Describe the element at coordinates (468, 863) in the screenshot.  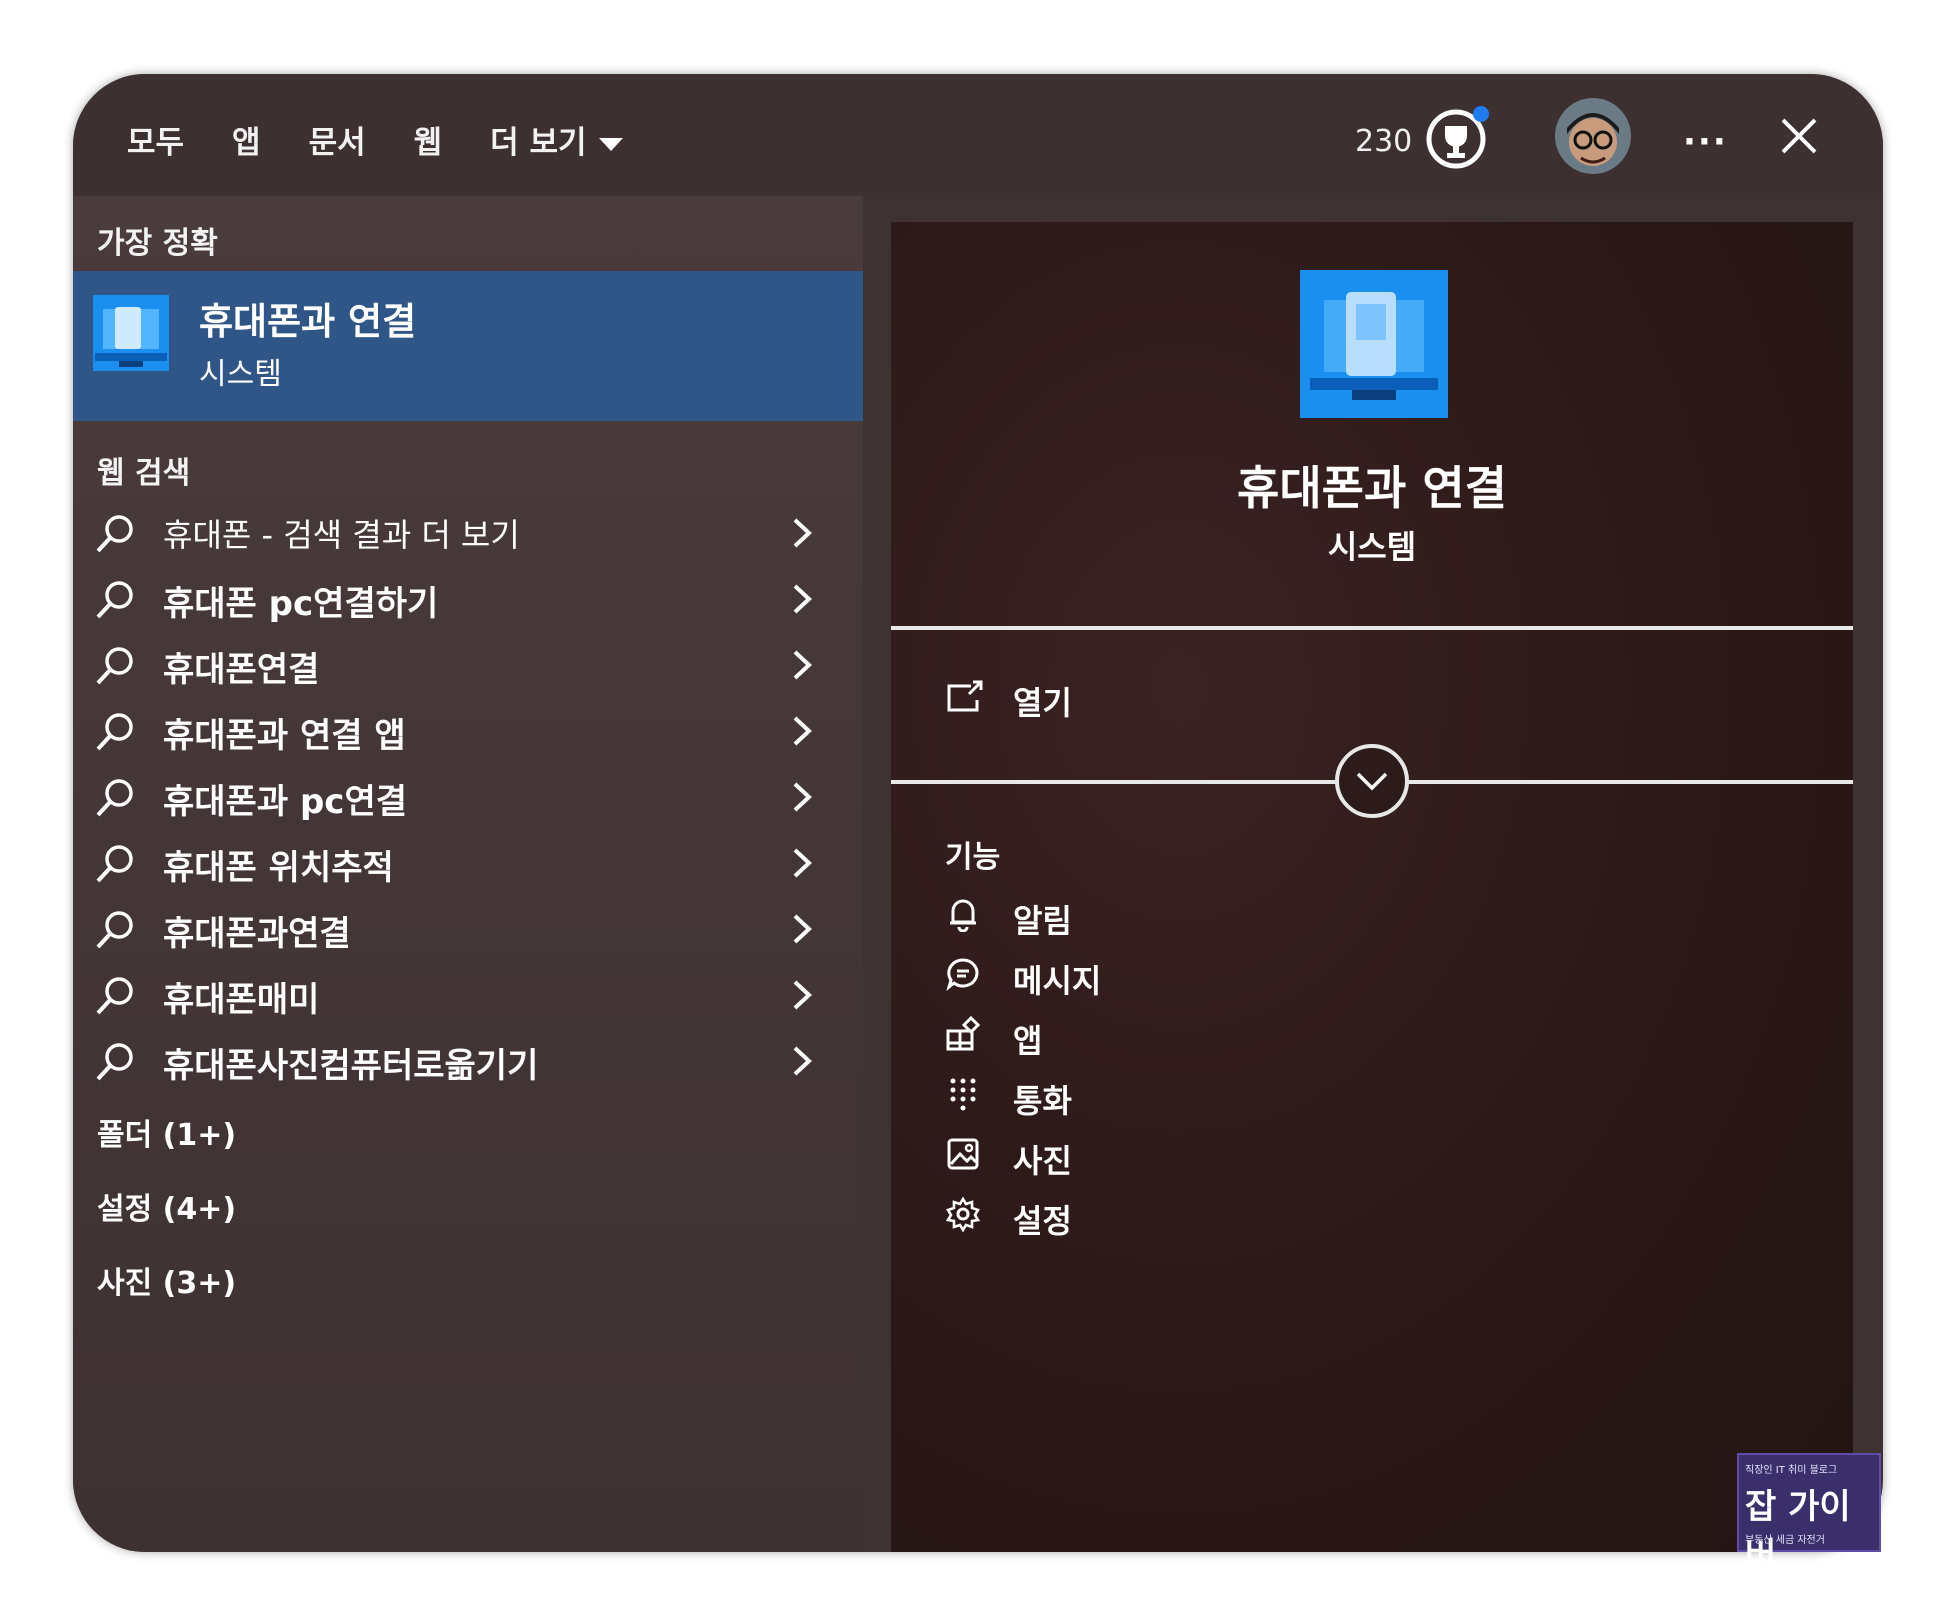
I see `web-search-item: 휴대폰 위치추적` at that location.